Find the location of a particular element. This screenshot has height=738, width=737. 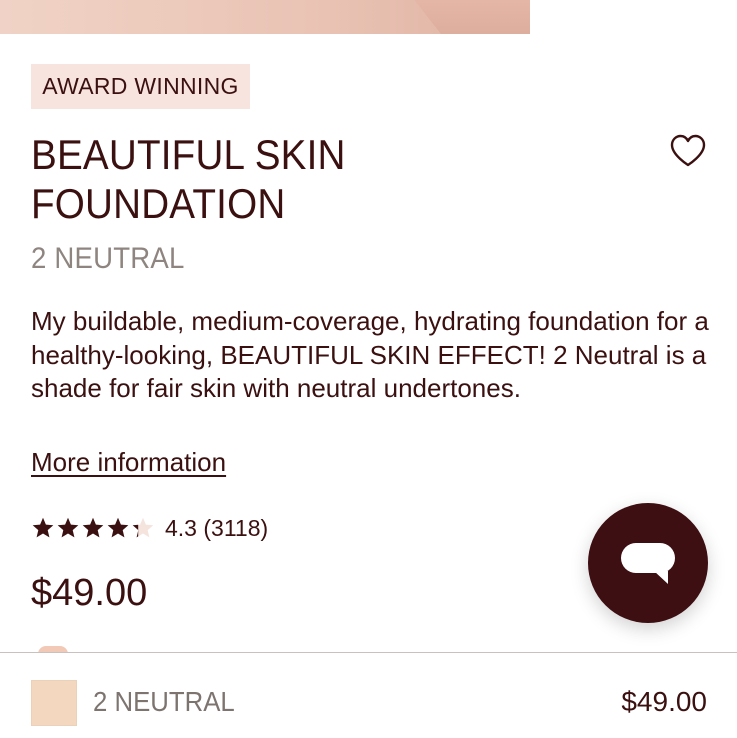

product-hero-image is located at coordinates (368, 17).